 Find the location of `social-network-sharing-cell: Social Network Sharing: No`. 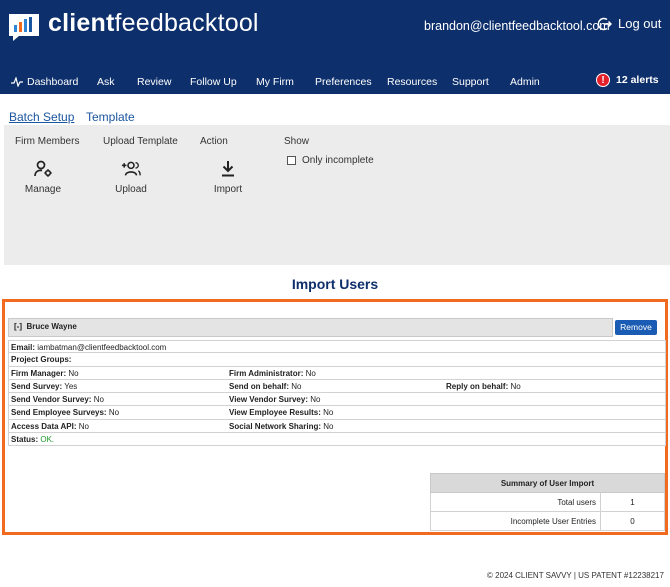

social-network-sharing-cell: Social Network Sharing: No is located at coordinates (281, 426).